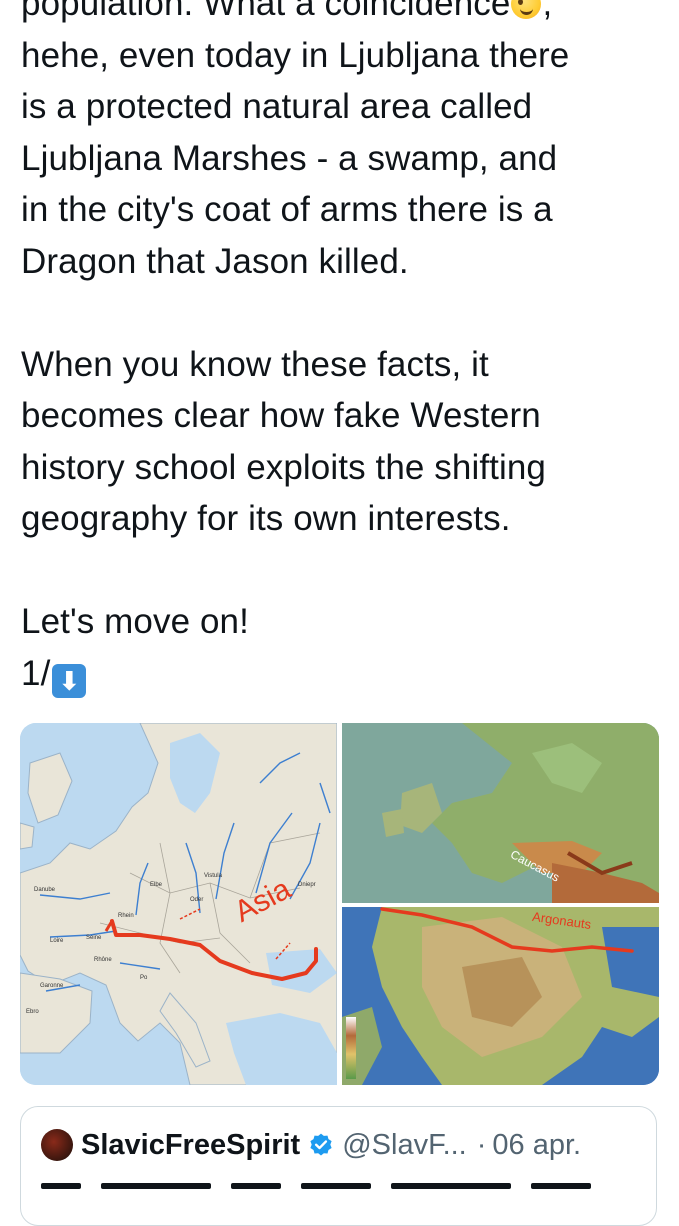 Image resolution: width=679 pixels, height=1226 pixels. What do you see at coordinates (281, 415) in the screenshot?
I see `tweet-line: becomes clear how fake Western` at bounding box center [281, 415].